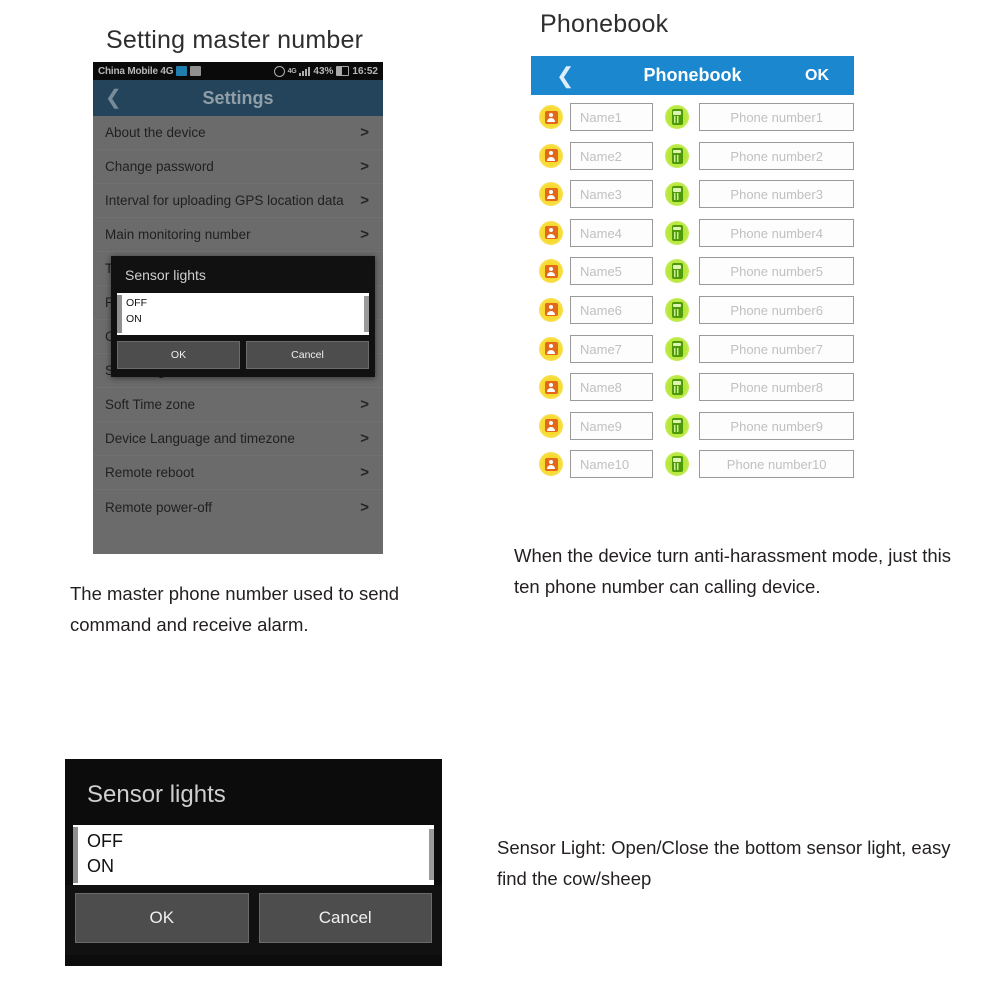 The height and width of the screenshot is (1000, 1000). Describe the element at coordinates (612, 309) in the screenshot. I see `name-input: Name6` at that location.